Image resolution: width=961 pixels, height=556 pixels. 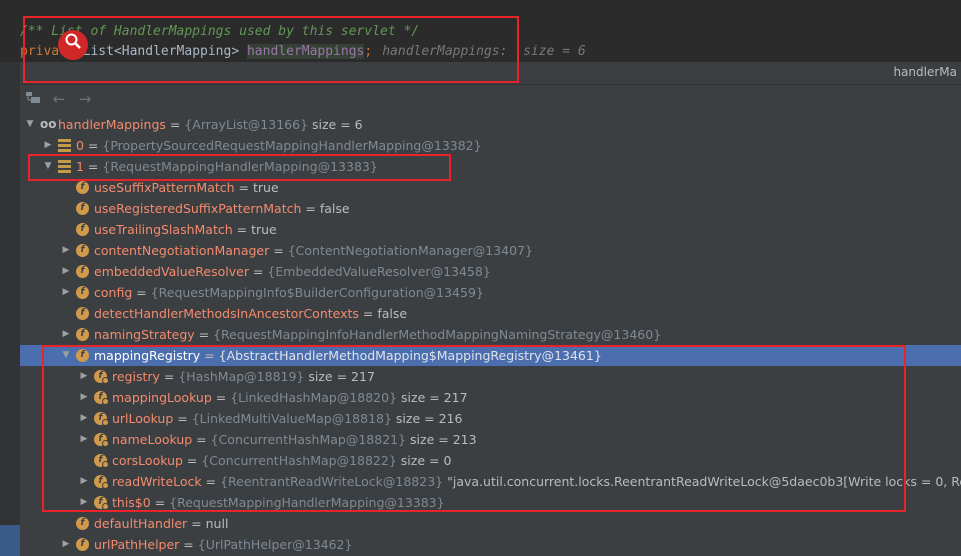 I want to click on variable-name: embeddedValueResolver, so click(x=171, y=271).